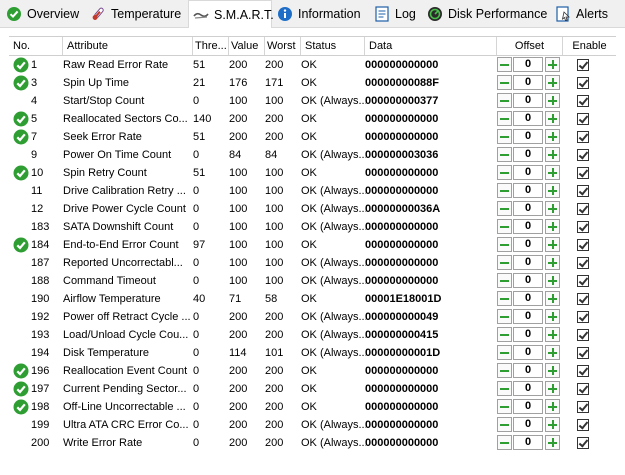 Image resolution: width=625 pixels, height=475 pixels. I want to click on tab-information: Information, so click(319, 14).